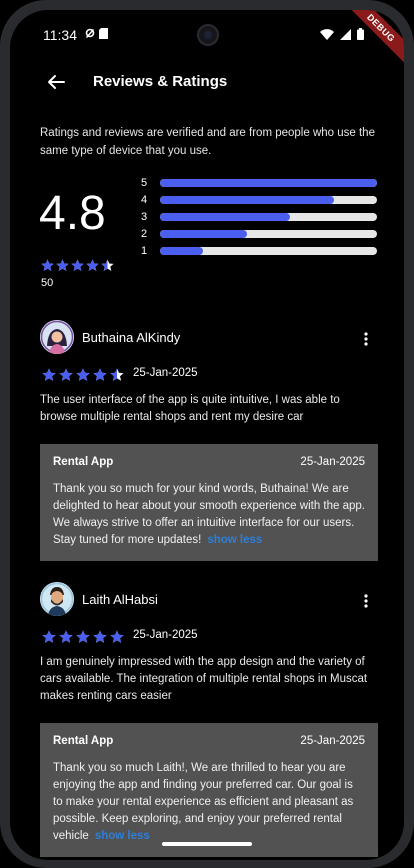  I want to click on location-icon, so click(90, 33).